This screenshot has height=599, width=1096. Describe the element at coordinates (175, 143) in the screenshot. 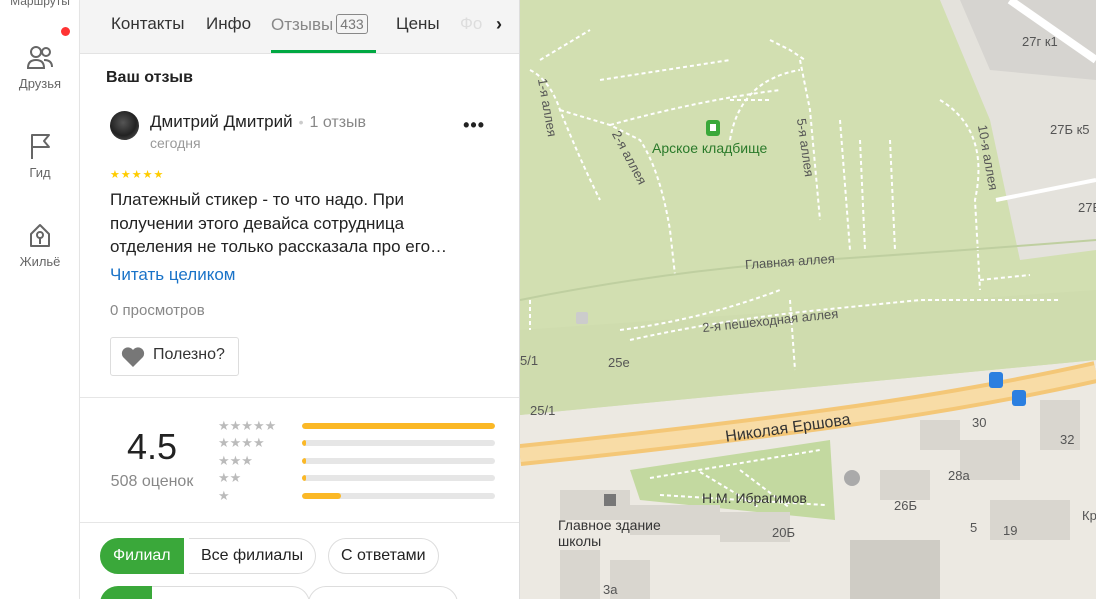

I see `review-date: сегодня` at that location.